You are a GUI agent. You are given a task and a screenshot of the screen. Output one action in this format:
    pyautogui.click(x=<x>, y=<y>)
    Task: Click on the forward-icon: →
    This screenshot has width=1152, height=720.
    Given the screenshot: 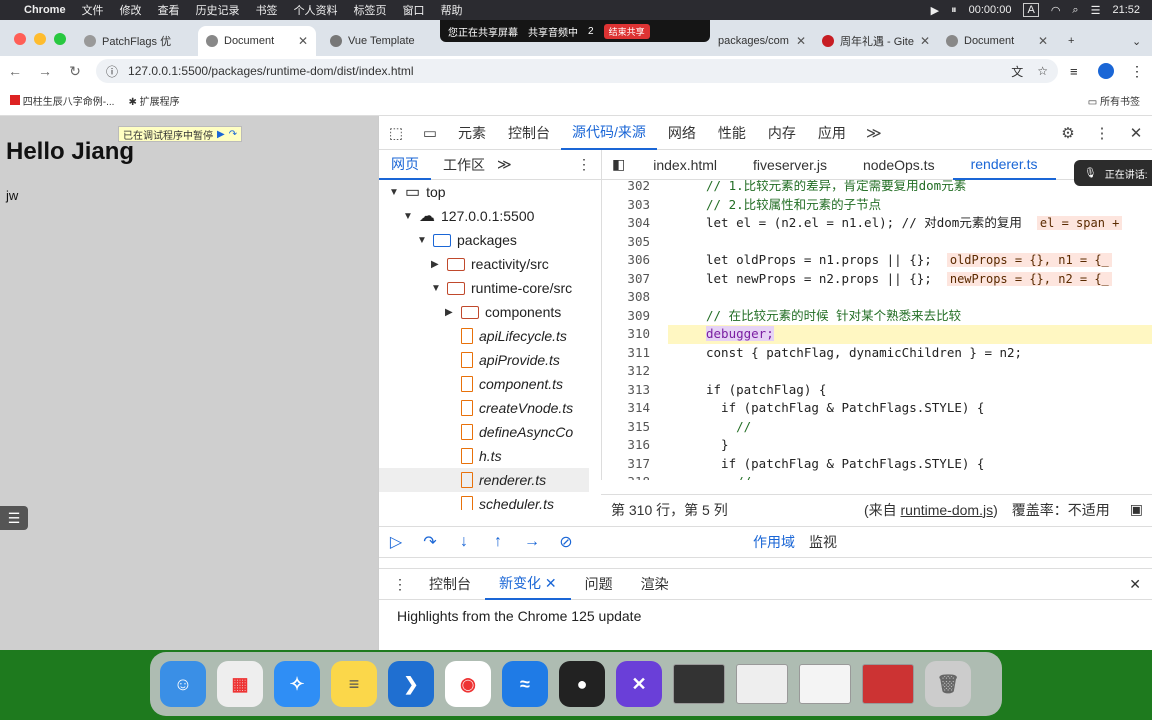 What is the action you would take?
    pyautogui.click(x=45, y=71)
    